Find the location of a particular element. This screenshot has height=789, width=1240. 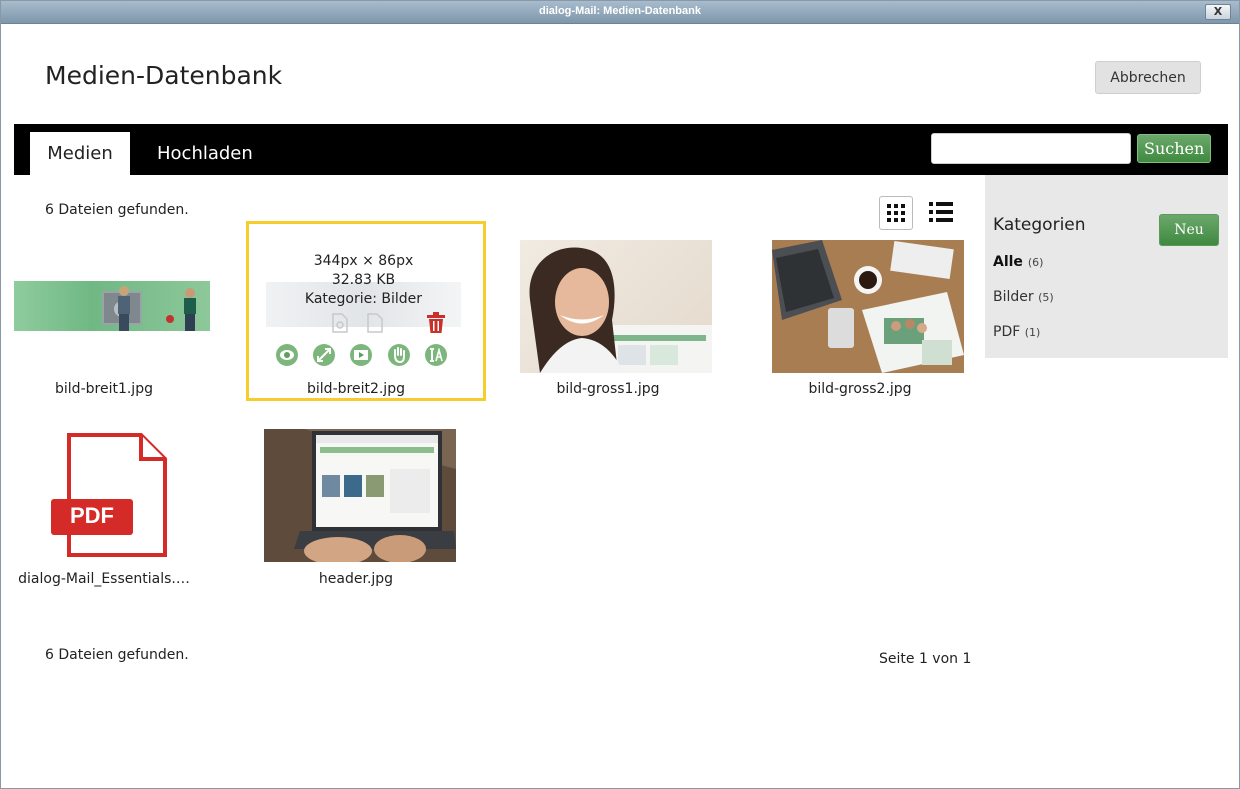

media-dimensions: 344px × 86px is located at coordinates (363, 261).